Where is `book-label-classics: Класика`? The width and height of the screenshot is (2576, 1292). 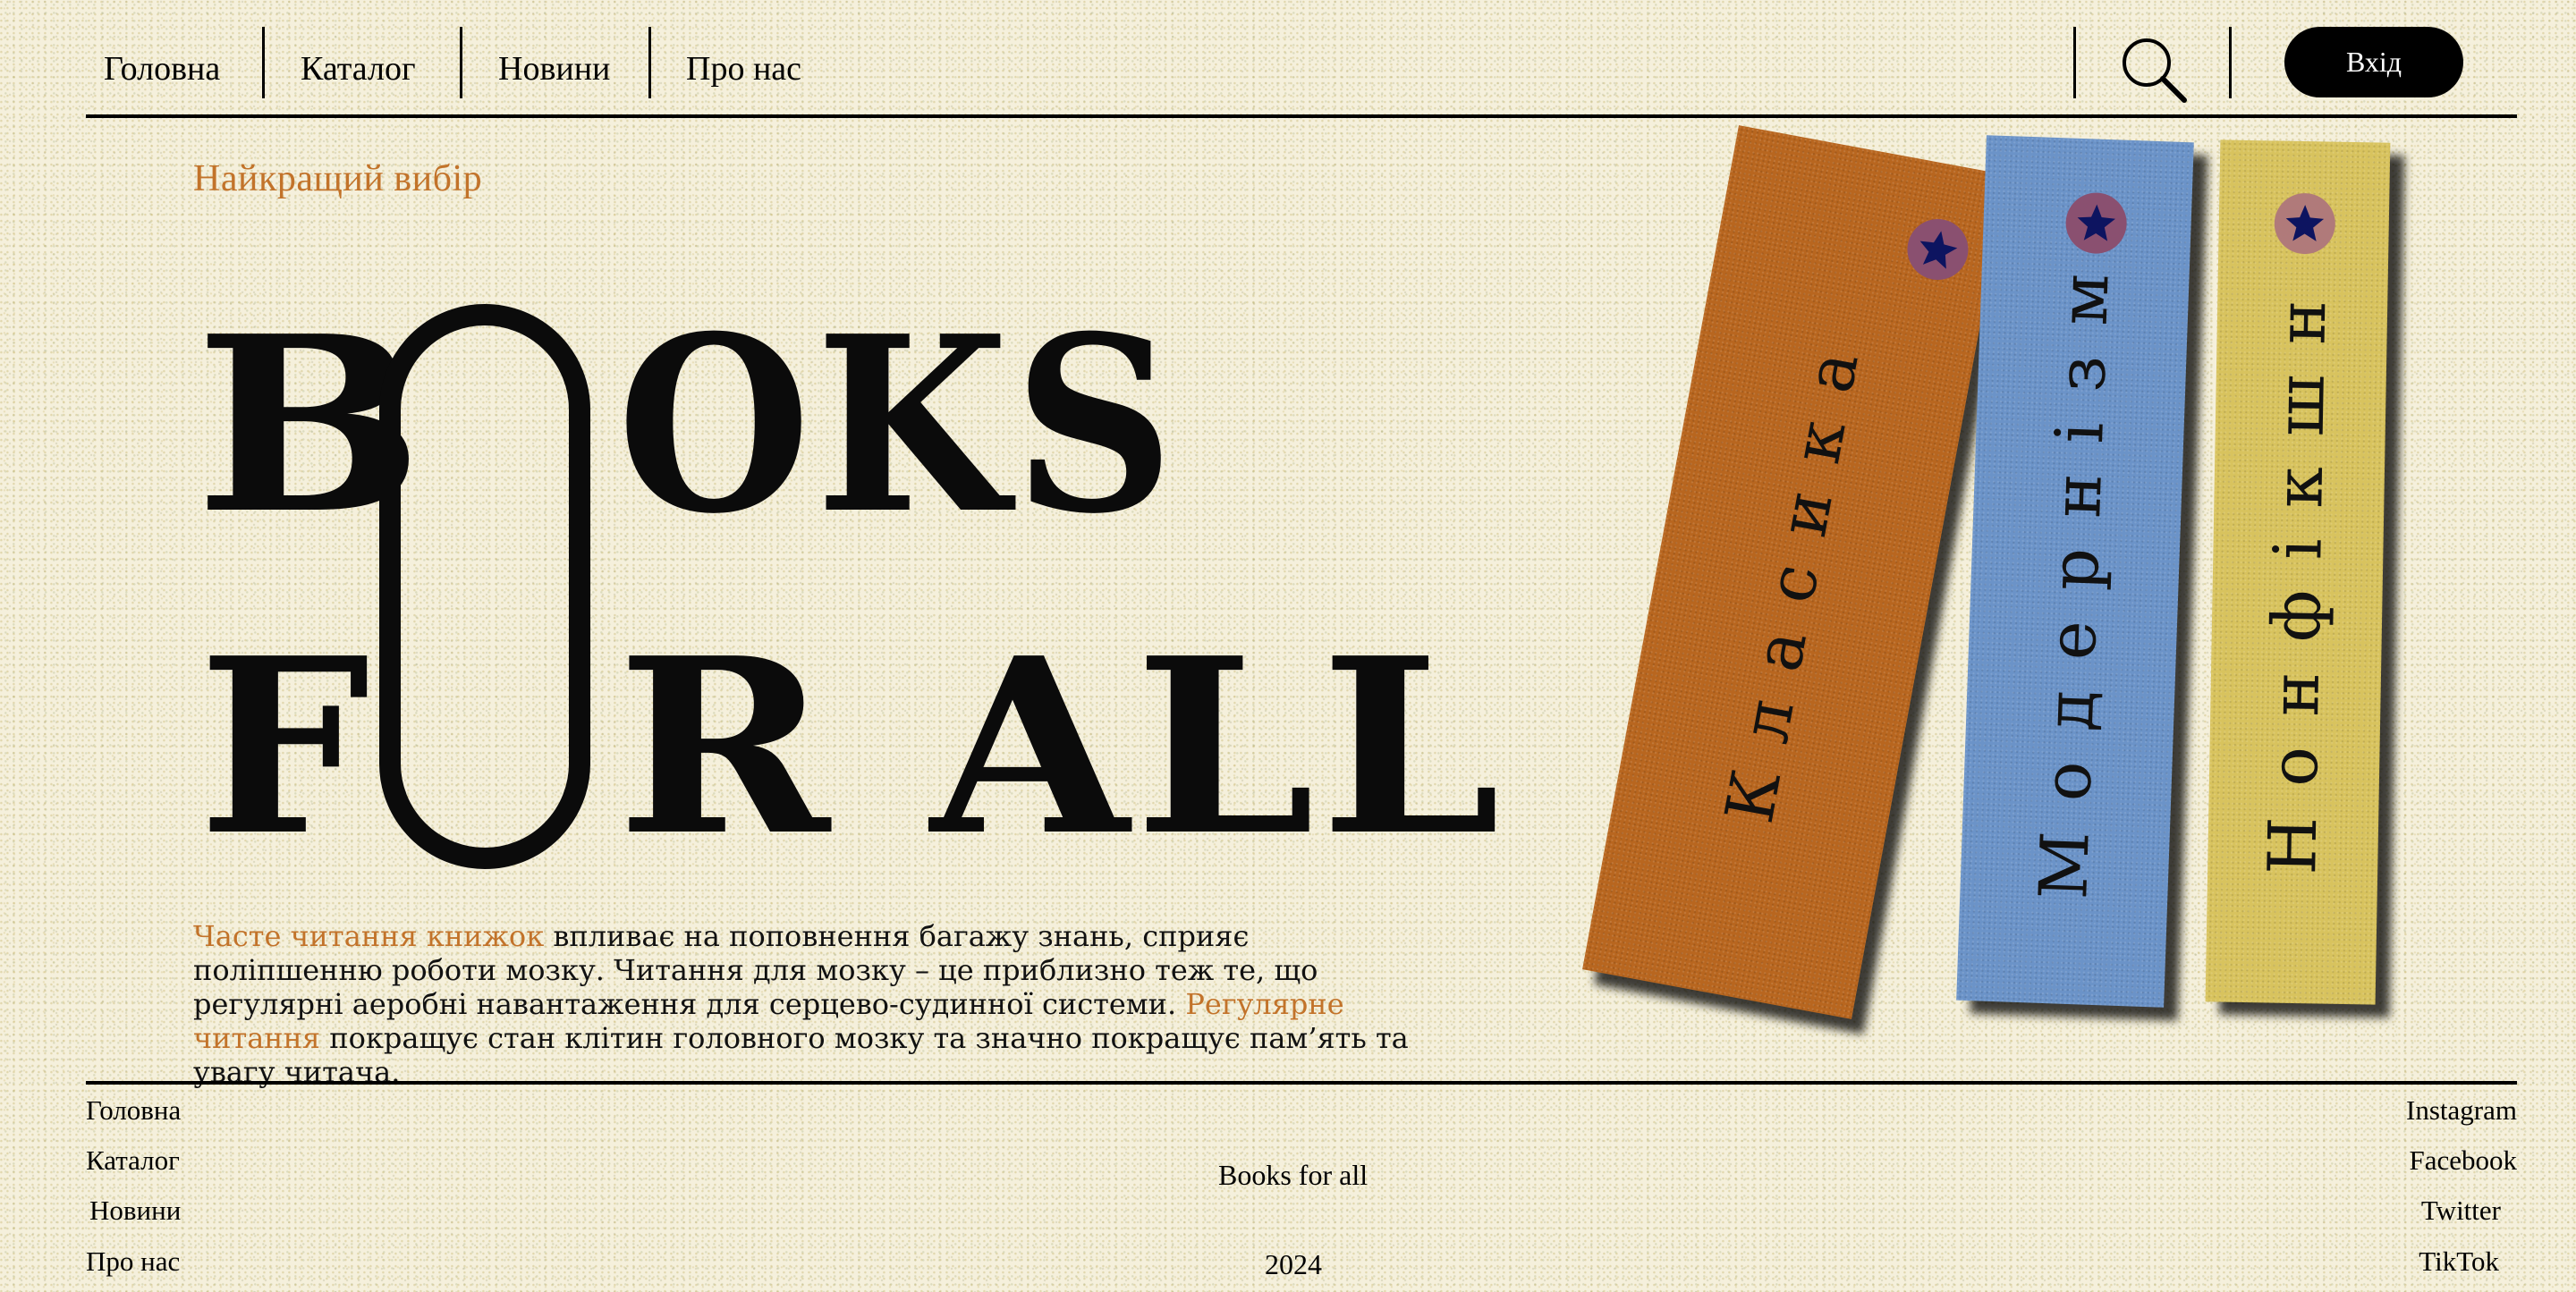
book-label-classics: Класика is located at coordinates (1795, 572).